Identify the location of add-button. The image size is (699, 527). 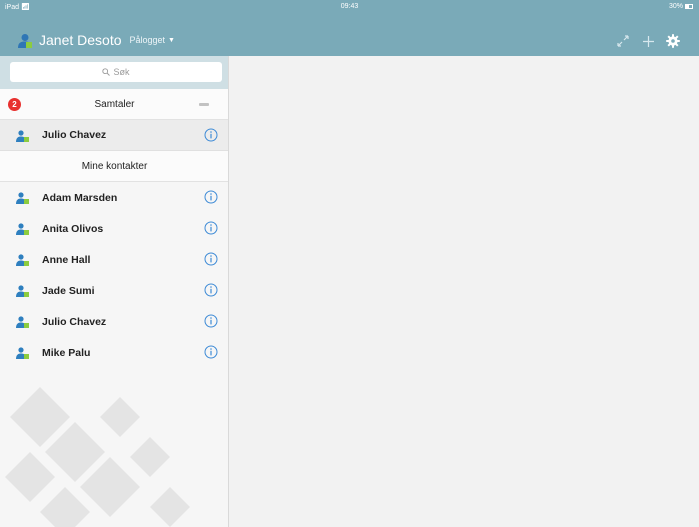
(648, 41).